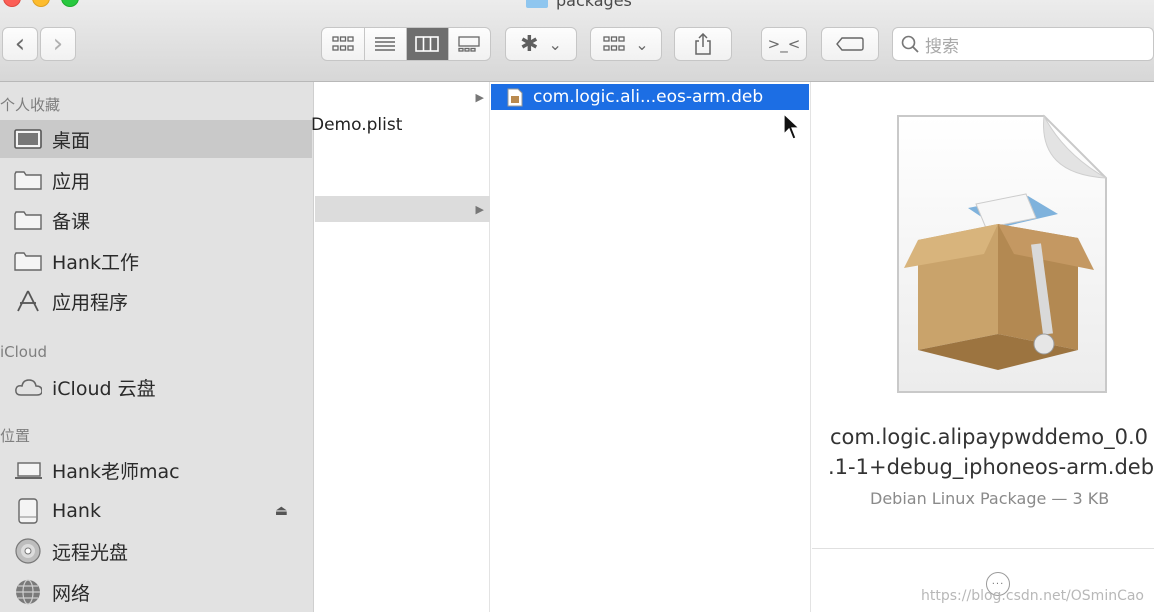 Image resolution: width=1154 pixels, height=612 pixels. What do you see at coordinates (1002, 253) in the screenshot?
I see `package-file-icon` at bounding box center [1002, 253].